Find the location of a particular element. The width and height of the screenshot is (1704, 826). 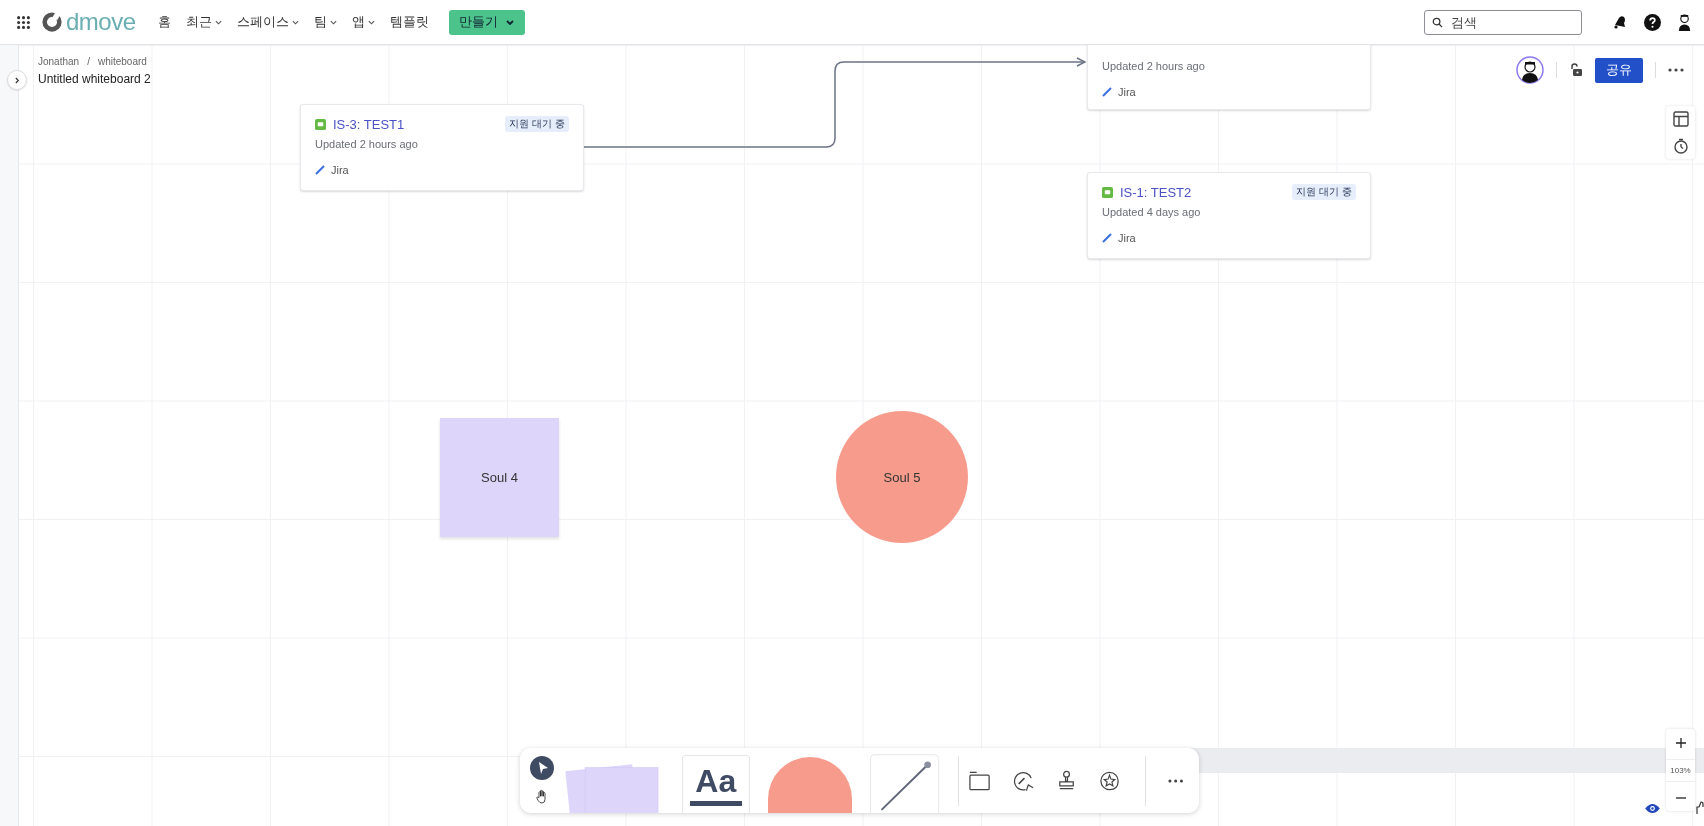

issue-title: IS-1: TEST2 is located at coordinates (1203, 192).